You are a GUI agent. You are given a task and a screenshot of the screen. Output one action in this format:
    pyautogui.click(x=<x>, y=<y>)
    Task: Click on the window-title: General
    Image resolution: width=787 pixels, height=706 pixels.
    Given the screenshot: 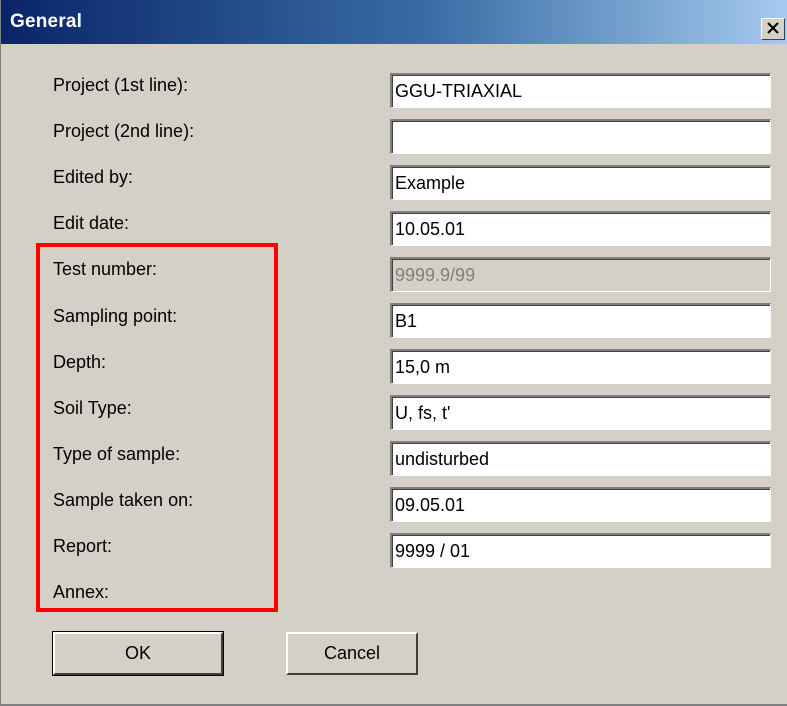 What is the action you would take?
    pyautogui.click(x=46, y=21)
    